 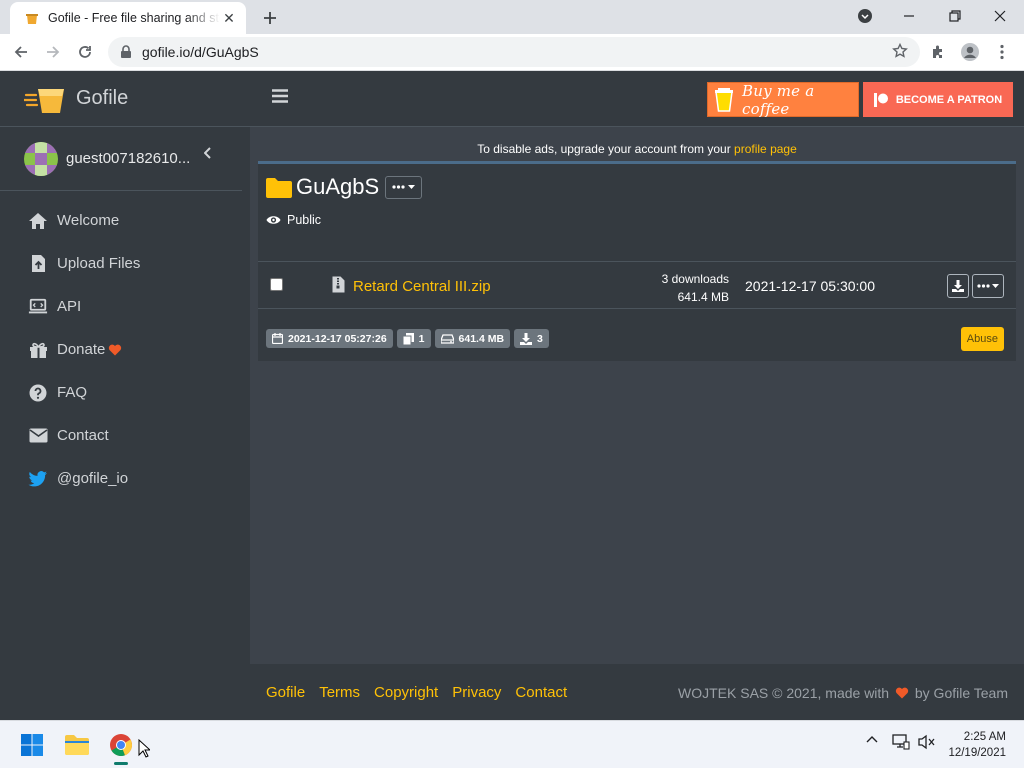 I want to click on file-options-button, so click(x=988, y=286).